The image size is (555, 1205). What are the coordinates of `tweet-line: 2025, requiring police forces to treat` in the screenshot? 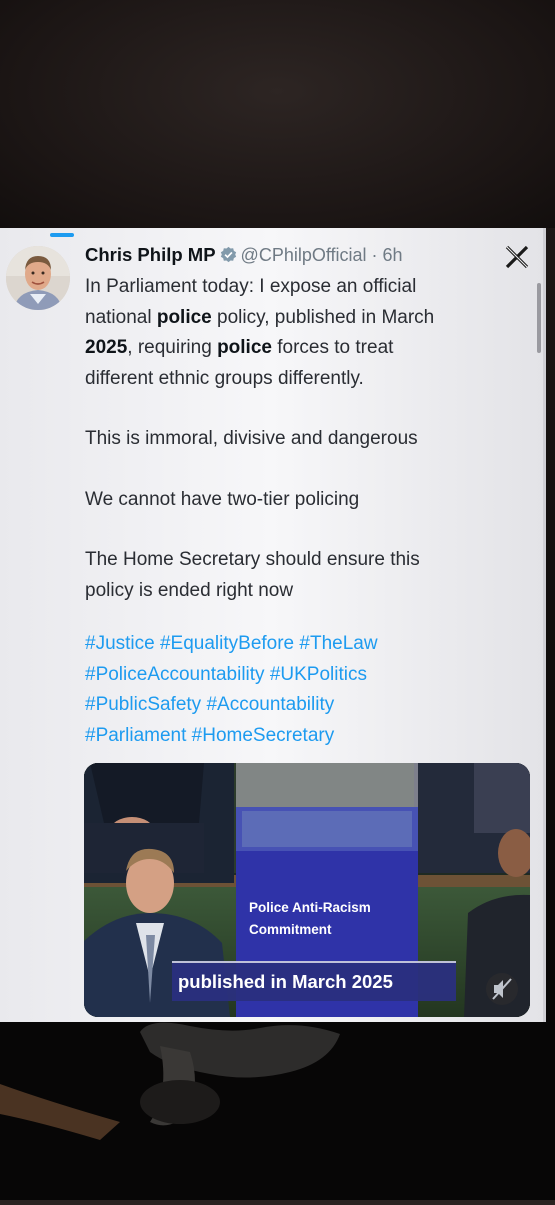 It's located at (305, 348).